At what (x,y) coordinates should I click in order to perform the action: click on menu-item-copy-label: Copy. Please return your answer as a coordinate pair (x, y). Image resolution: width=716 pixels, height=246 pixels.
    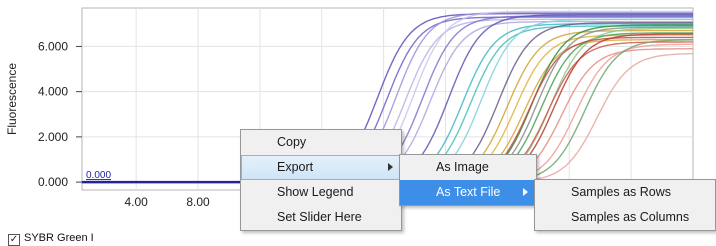
    Looking at the image, I should click on (292, 142).